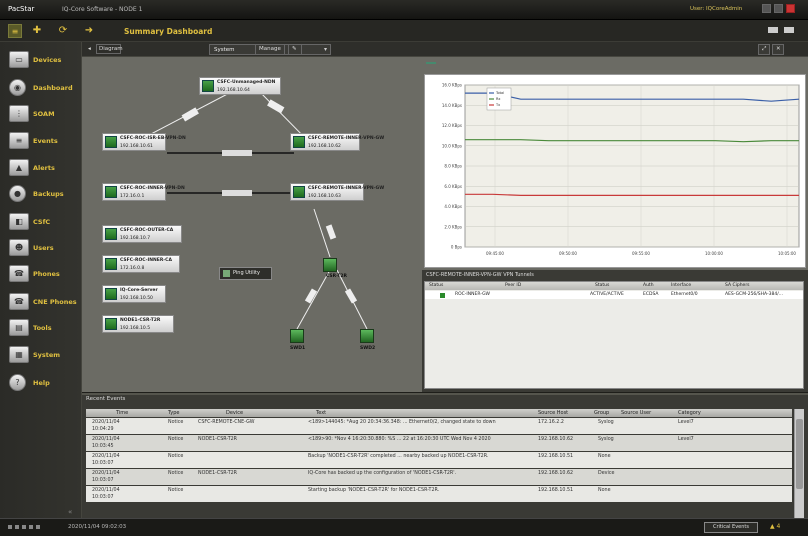 The image size is (808, 536). Describe the element at coordinates (19, 301) in the screenshot. I see `cne-phones-icon: ☎` at that location.